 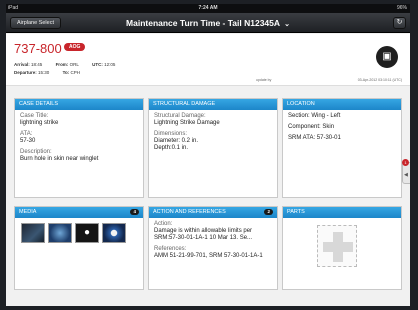 I want to click on location-heading: Location, so click(x=342, y=104).